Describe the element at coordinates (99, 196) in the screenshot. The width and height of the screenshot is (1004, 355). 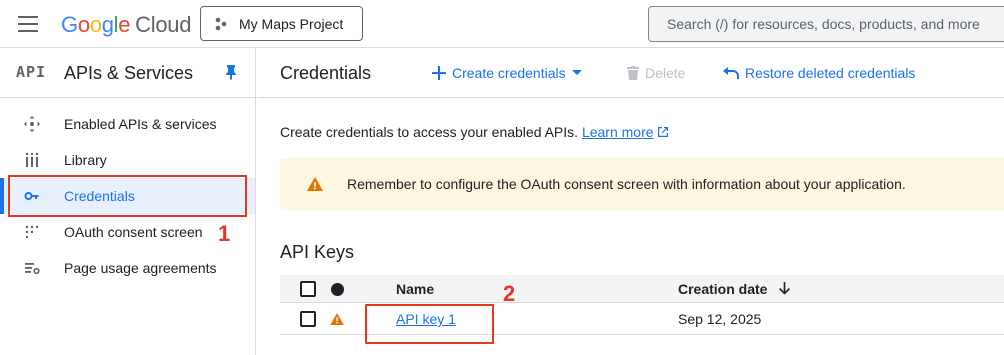
I see `sidebar-item-label: Credentials` at that location.